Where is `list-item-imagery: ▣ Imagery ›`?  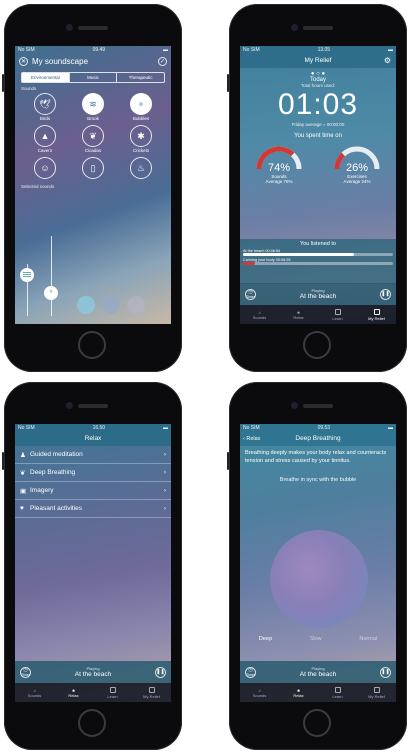 list-item-imagery: ▣ Imagery › is located at coordinates (93, 491).